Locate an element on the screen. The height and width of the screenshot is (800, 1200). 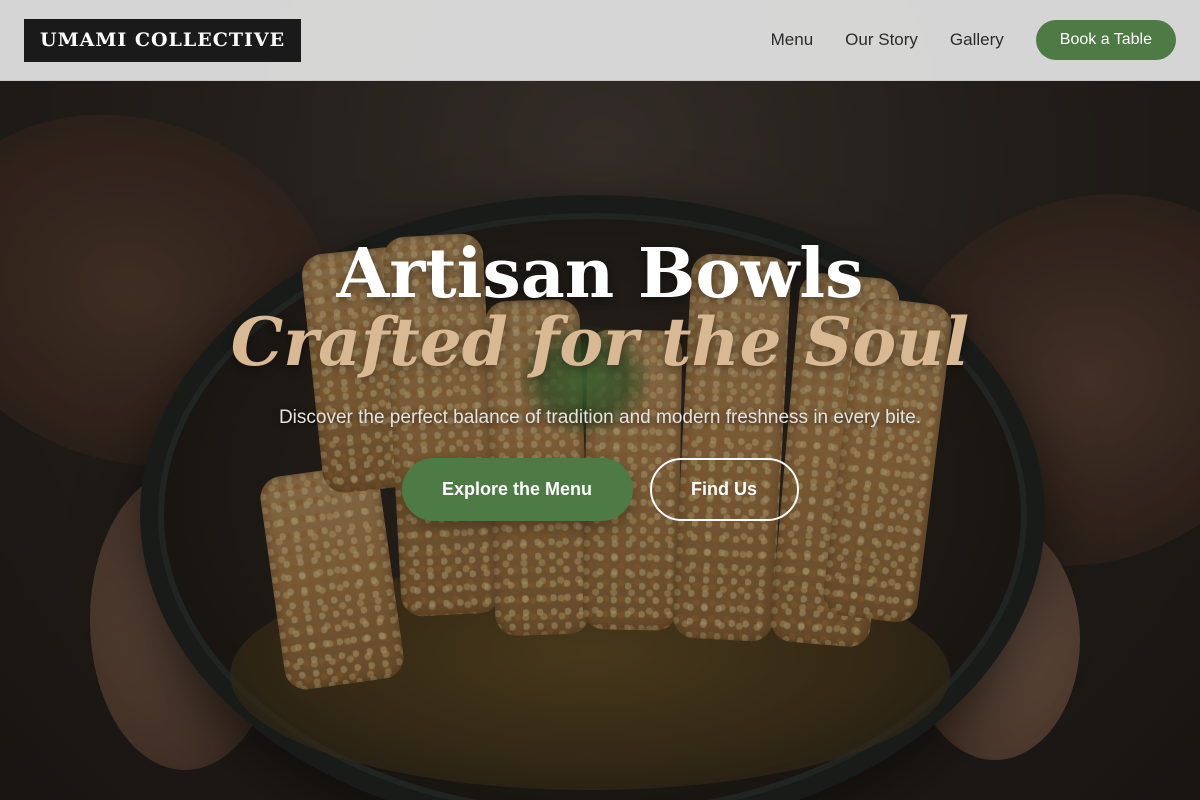
hero-cta-row: Explore the Menu Find Us is located at coordinates (600, 489).